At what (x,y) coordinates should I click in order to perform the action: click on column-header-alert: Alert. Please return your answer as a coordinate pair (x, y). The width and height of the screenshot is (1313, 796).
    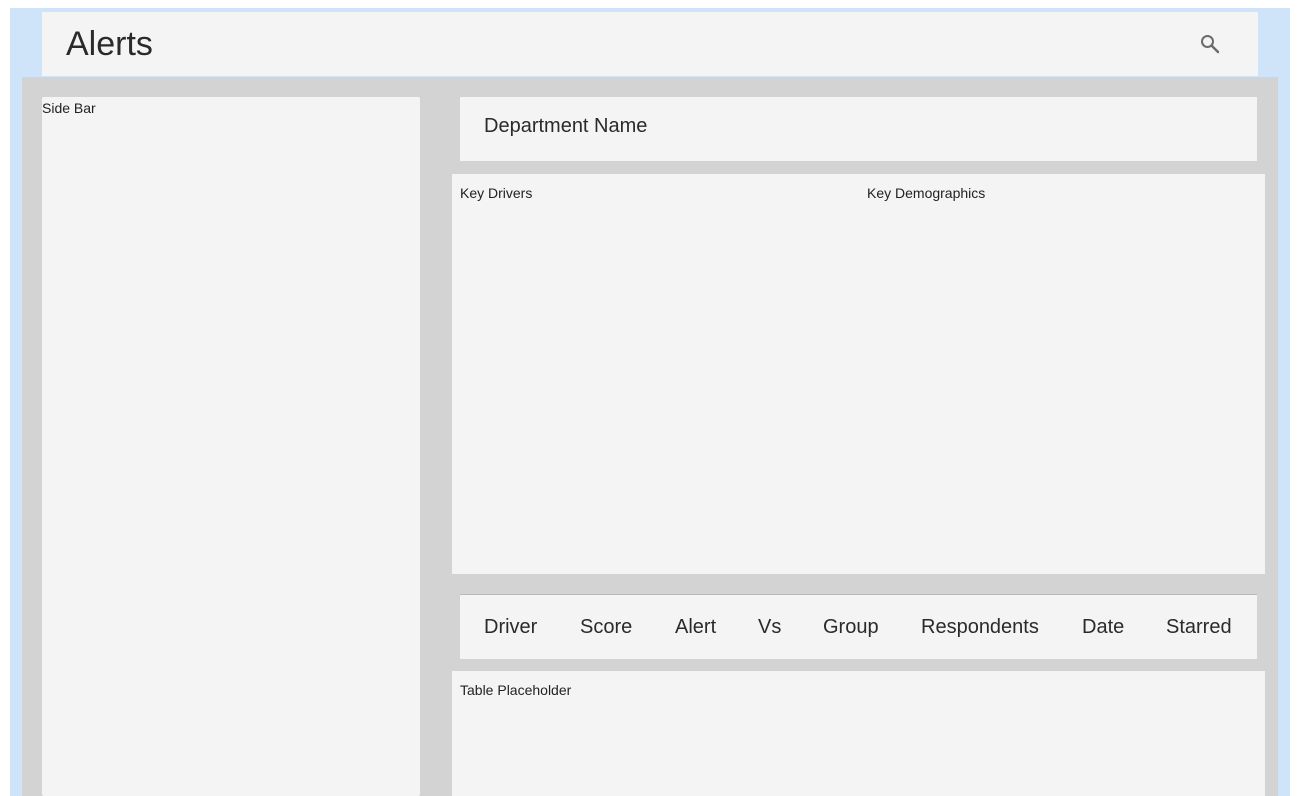
    Looking at the image, I should click on (695, 627).